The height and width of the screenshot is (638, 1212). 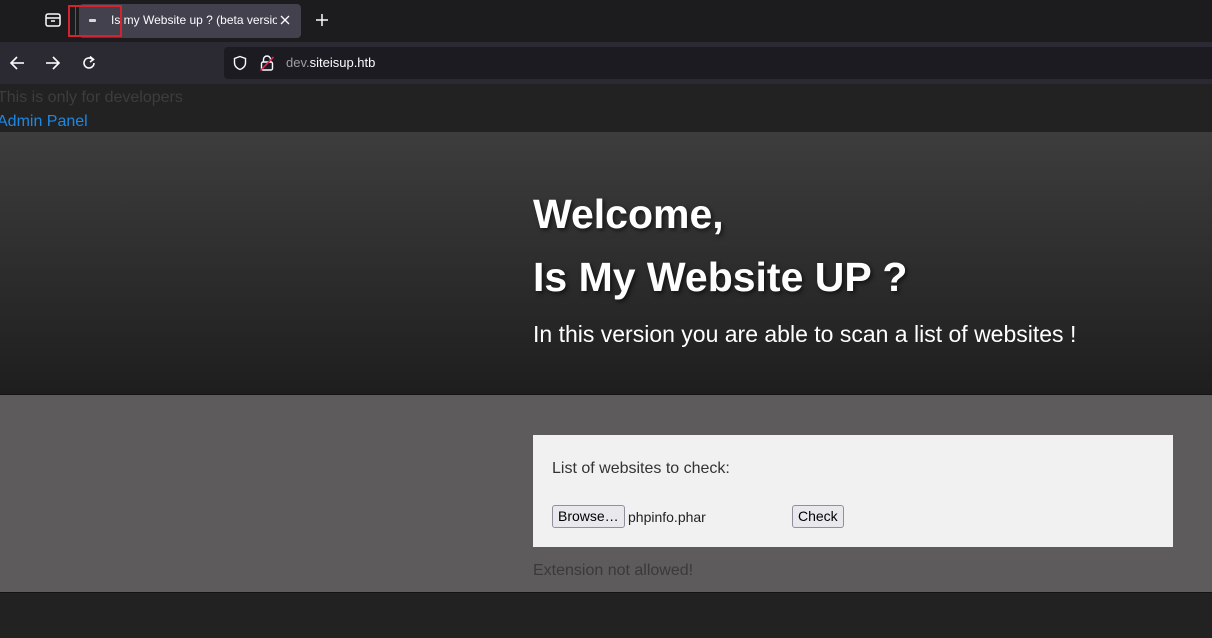 What do you see at coordinates (267, 63) in the screenshot?
I see `insecure-lock-icon` at bounding box center [267, 63].